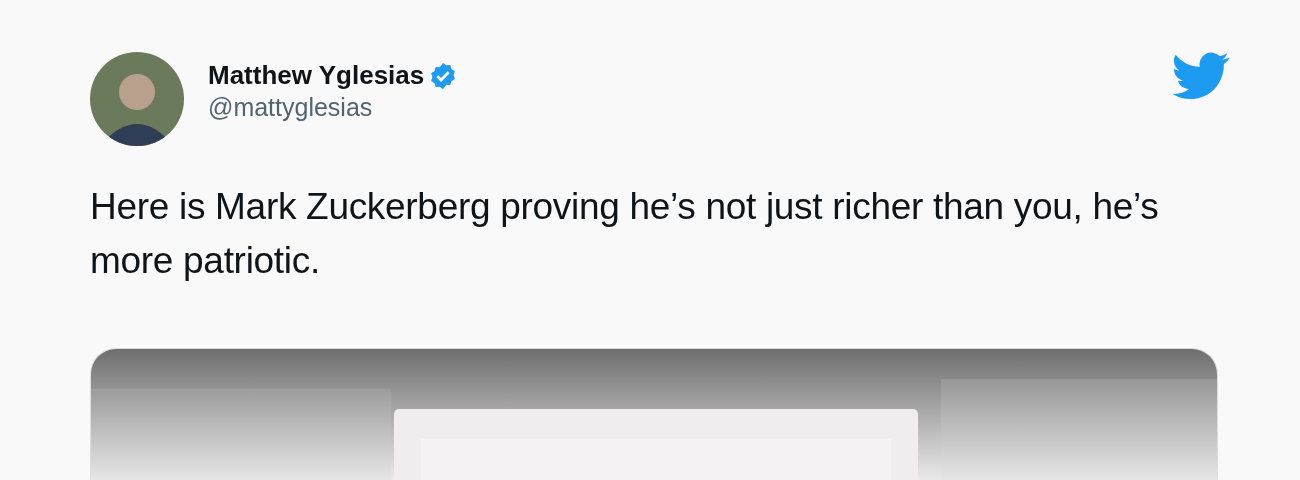 The image size is (1300, 480). Describe the element at coordinates (1201, 76) in the screenshot. I see `bird-icon` at that location.